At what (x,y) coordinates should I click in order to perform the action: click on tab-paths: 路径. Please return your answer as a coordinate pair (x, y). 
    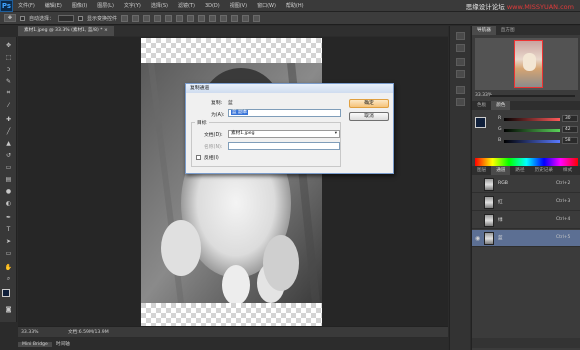
    Looking at the image, I should click on (519, 170).